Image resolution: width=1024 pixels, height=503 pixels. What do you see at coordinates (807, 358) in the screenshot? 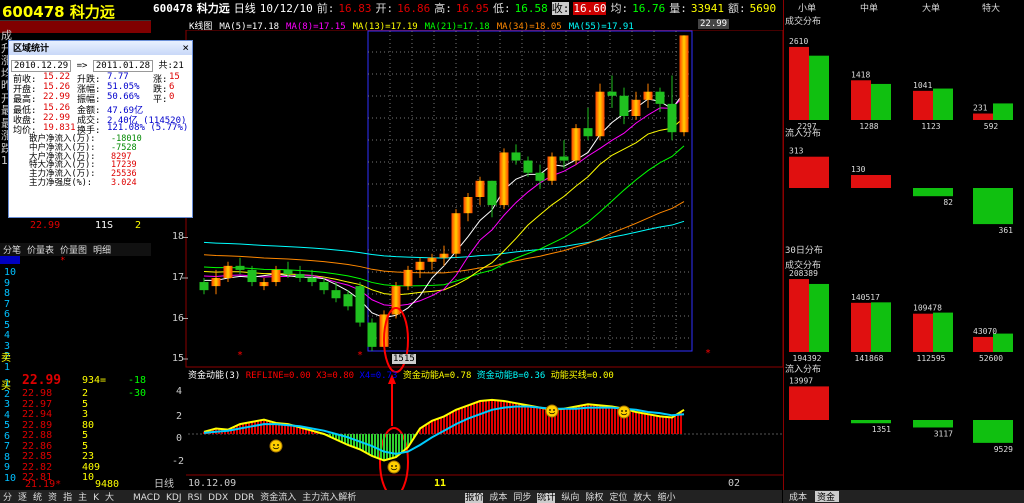
I see `sell-value: 194392` at bounding box center [807, 358].